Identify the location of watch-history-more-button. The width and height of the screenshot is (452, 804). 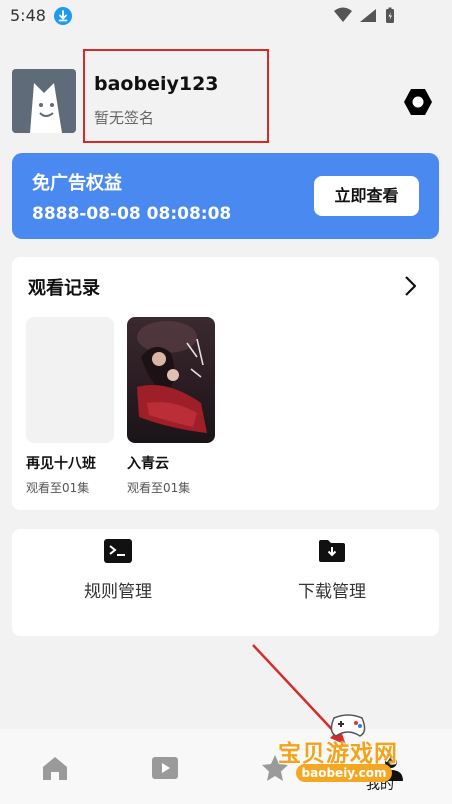
(410, 286).